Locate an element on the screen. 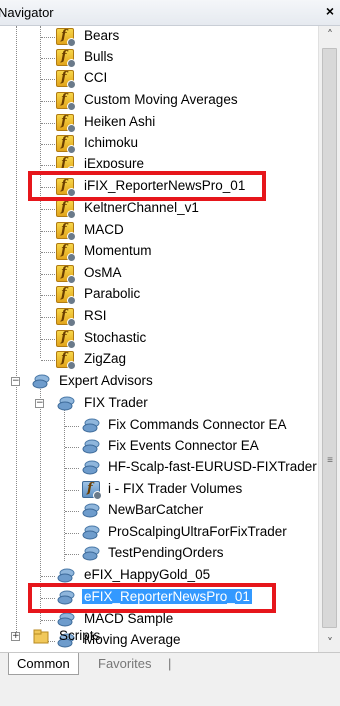 Image resolution: width=340 pixels, height=706 pixels. scrollbar-thumb: ≡ is located at coordinates (329, 338).